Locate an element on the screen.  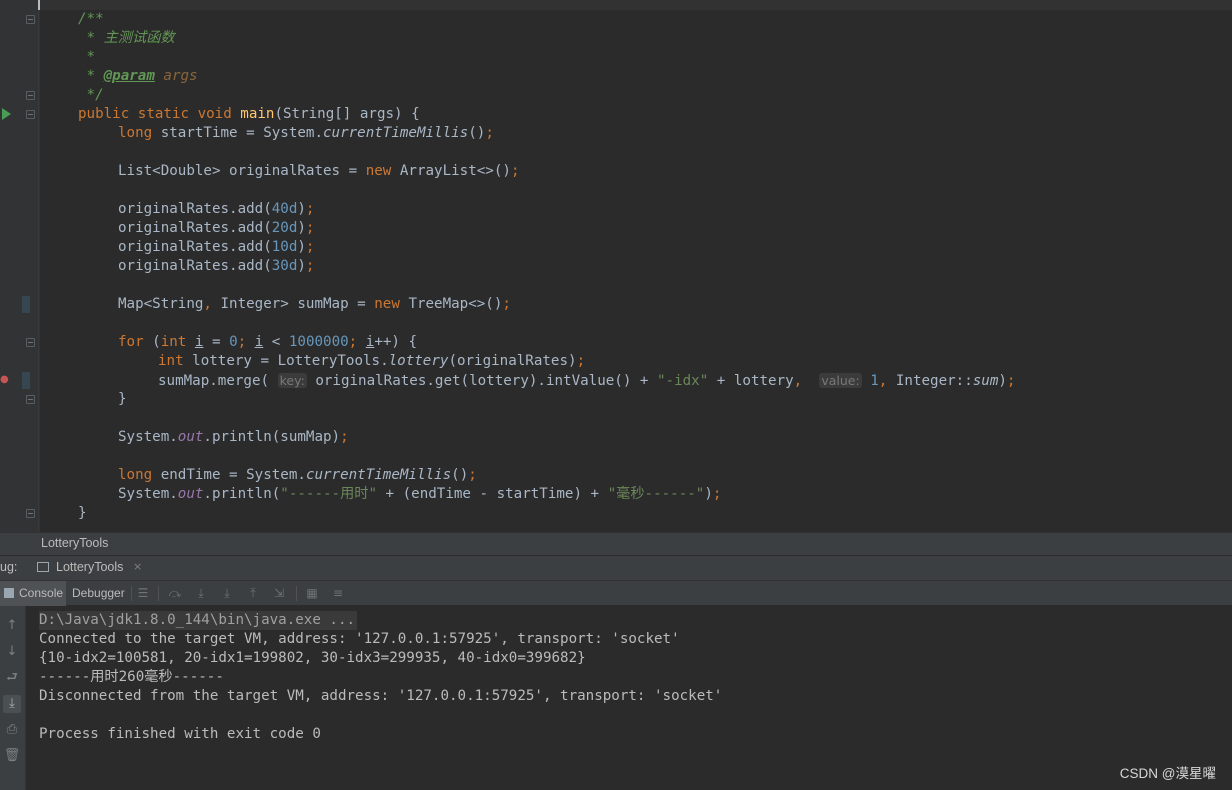
trace-icon: ≡ is located at coordinates (338, 593).